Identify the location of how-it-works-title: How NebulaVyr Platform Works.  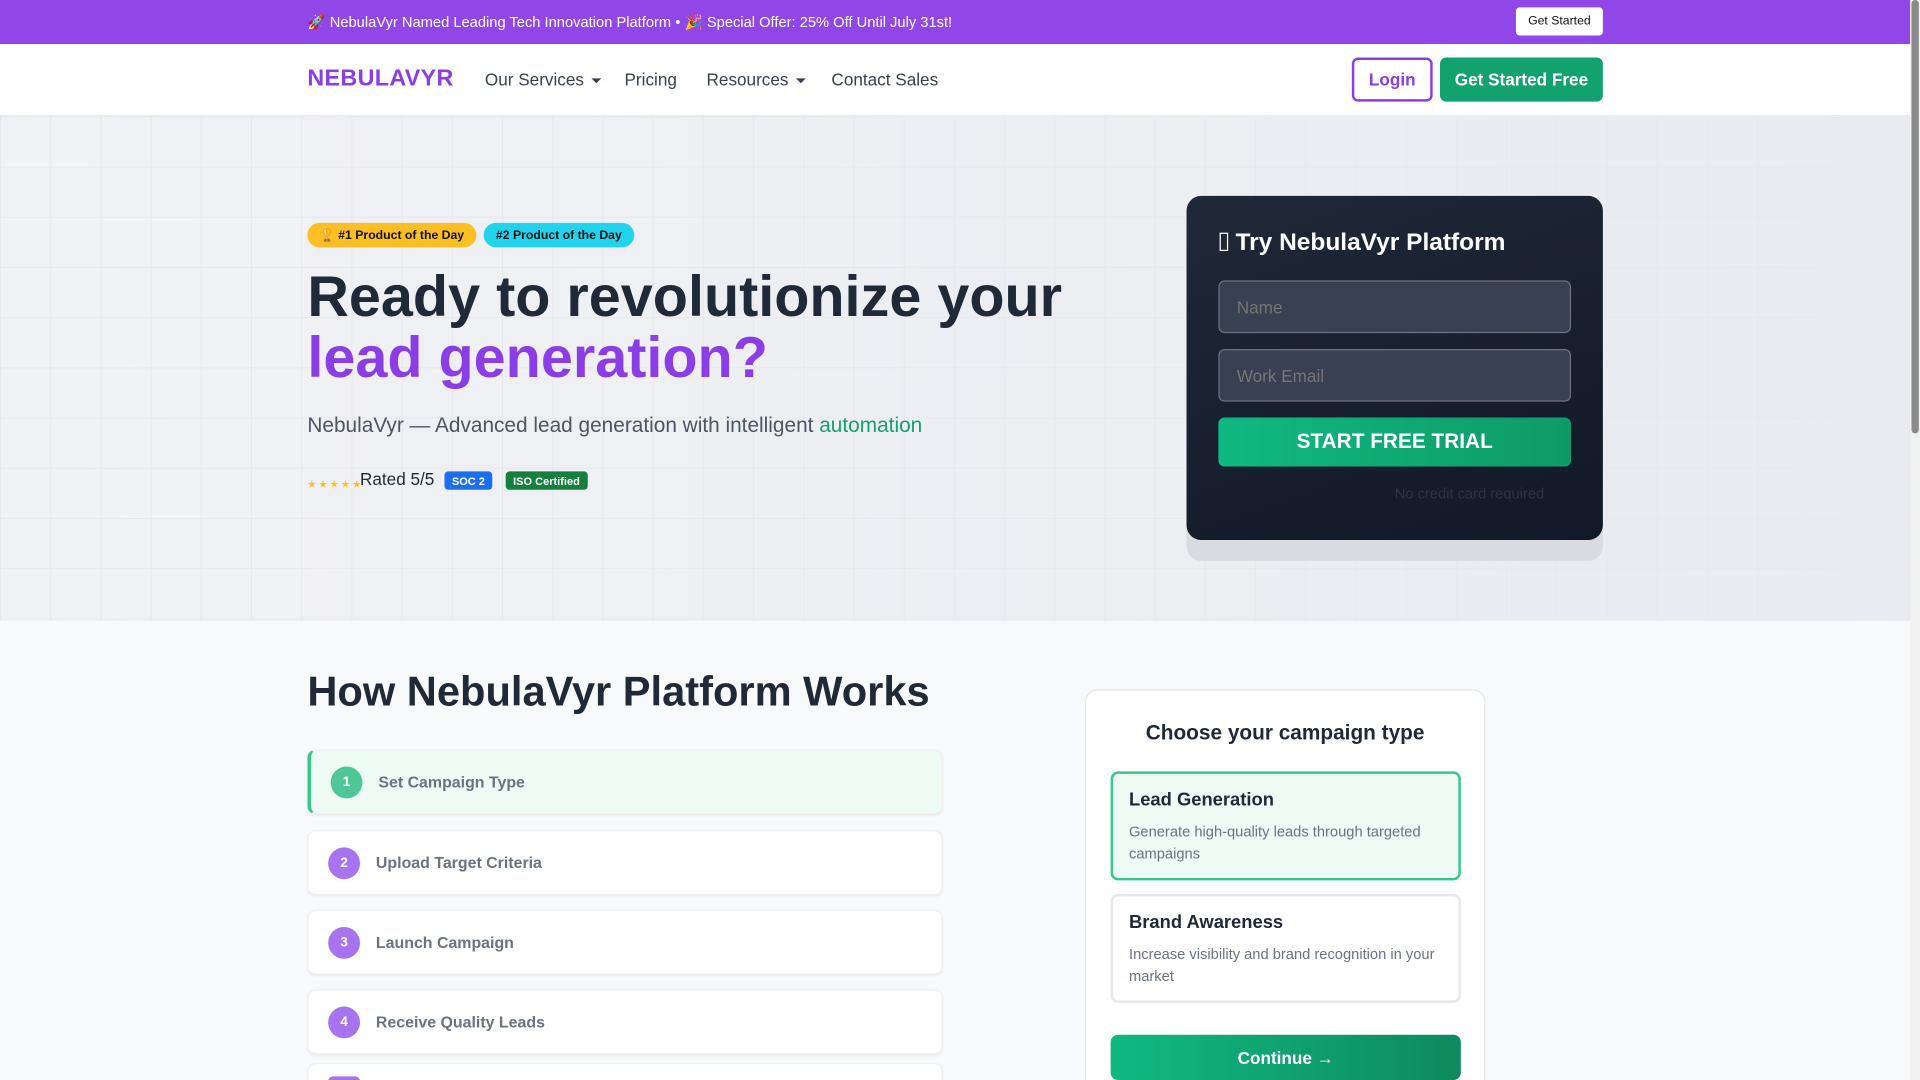
(618, 692).